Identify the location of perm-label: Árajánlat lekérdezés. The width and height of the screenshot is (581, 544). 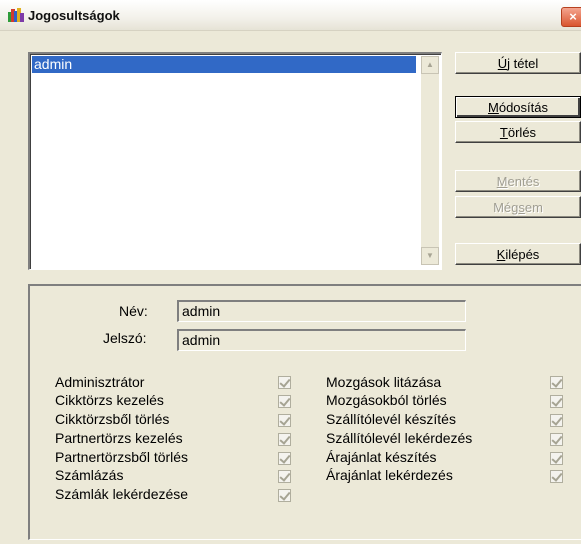
(389, 475).